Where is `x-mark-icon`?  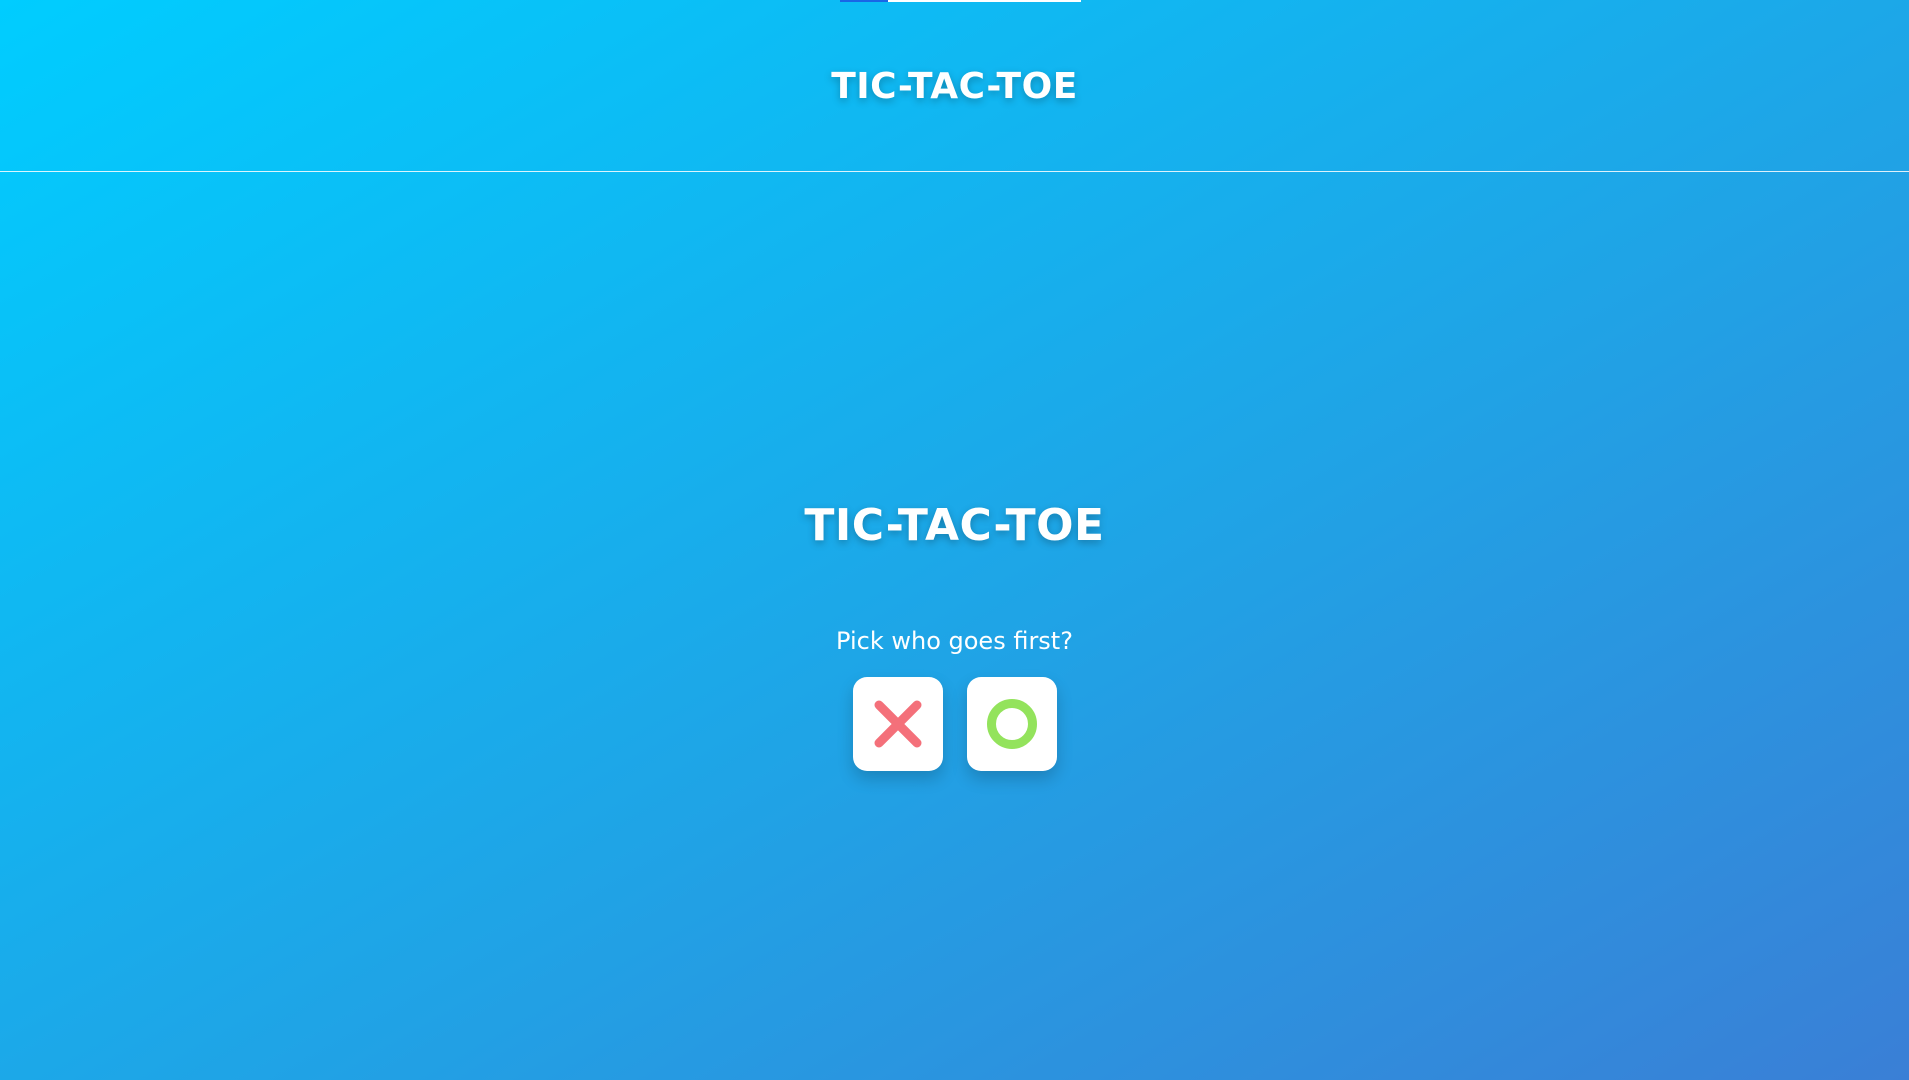
x-mark-icon is located at coordinates (898, 724).